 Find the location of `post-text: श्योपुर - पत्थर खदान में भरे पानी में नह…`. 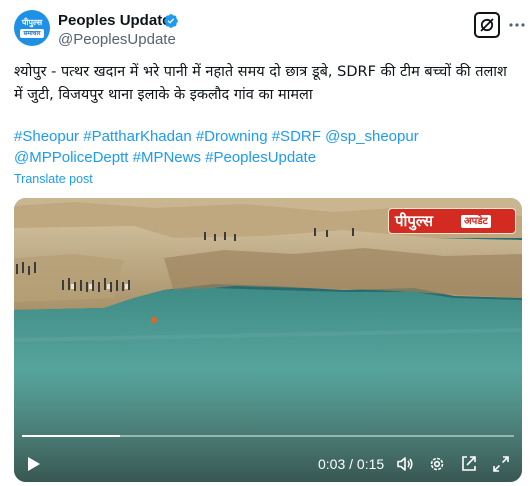

post-text: श्योपुर - पत्थर खदान में भरे पानी में नह… is located at coordinates (260, 83).